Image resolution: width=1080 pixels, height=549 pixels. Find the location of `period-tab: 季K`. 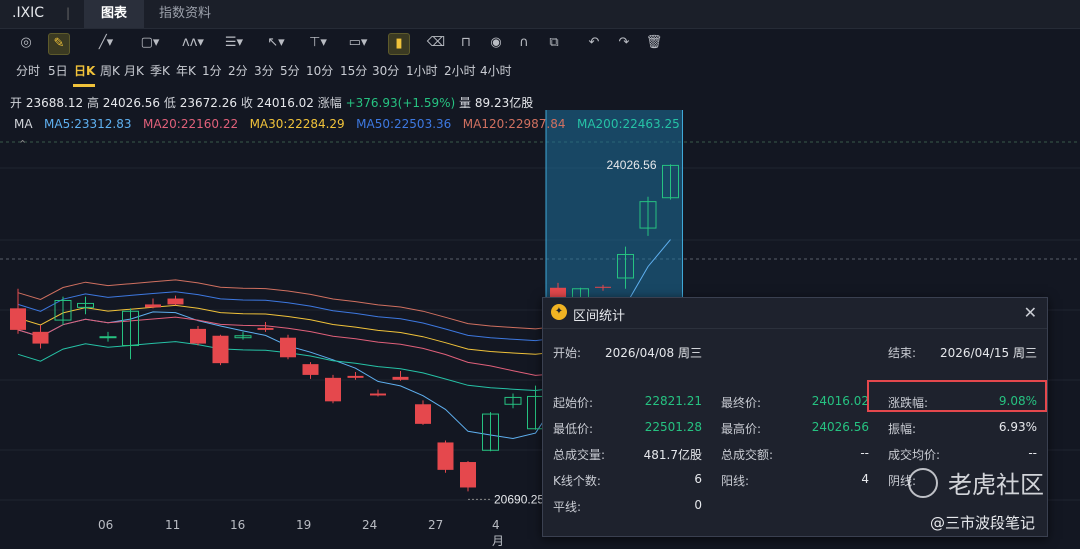

period-tab: 季K is located at coordinates (160, 70).